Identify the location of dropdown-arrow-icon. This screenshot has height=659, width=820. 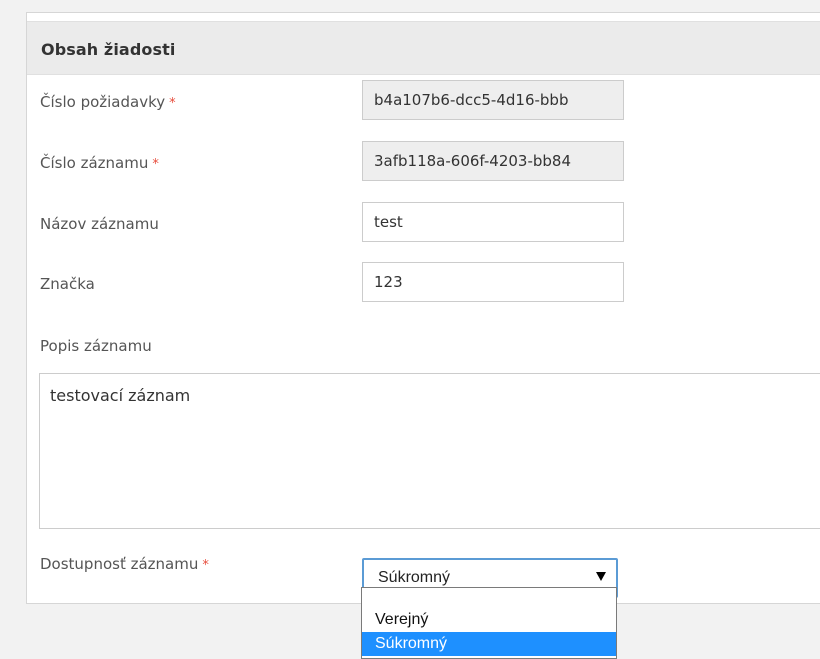
(601, 576).